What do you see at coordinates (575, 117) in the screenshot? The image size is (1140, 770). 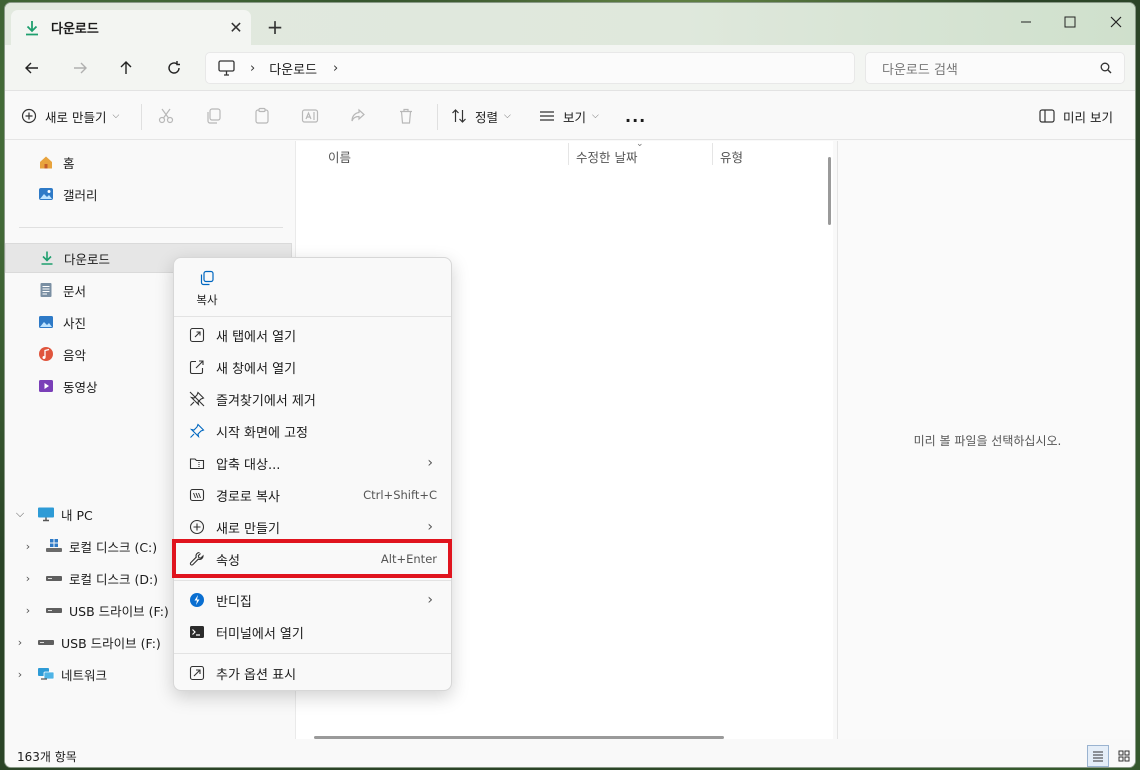 I see `view-label: 보기` at bounding box center [575, 117].